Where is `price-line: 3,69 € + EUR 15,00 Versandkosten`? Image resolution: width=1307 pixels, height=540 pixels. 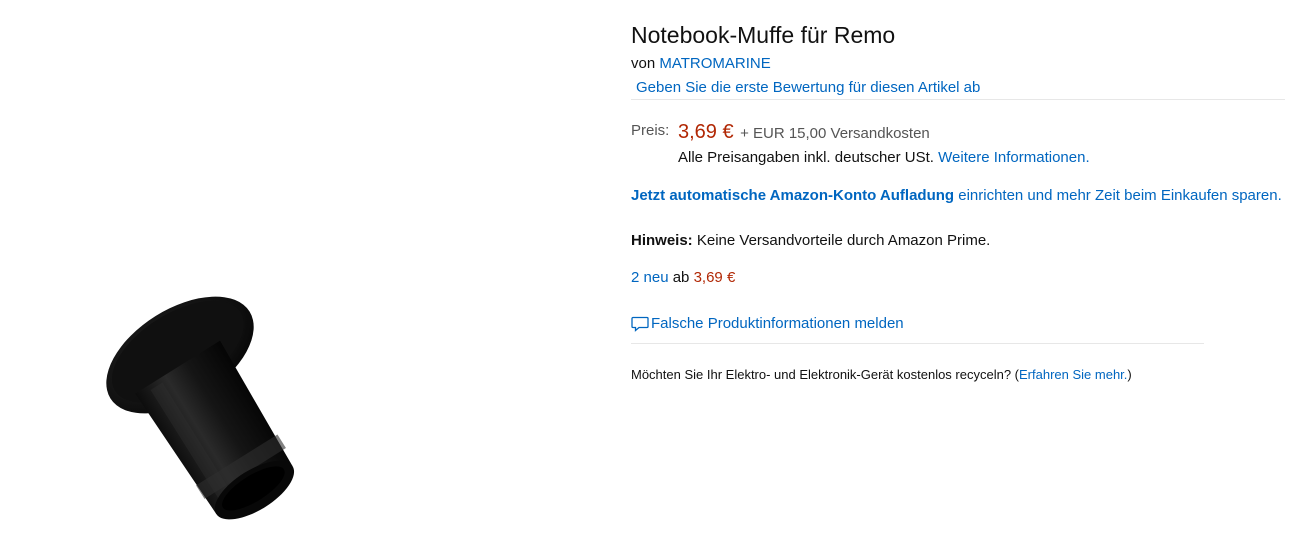 price-line: 3,69 € + EUR 15,00 Versandkosten is located at coordinates (804, 132).